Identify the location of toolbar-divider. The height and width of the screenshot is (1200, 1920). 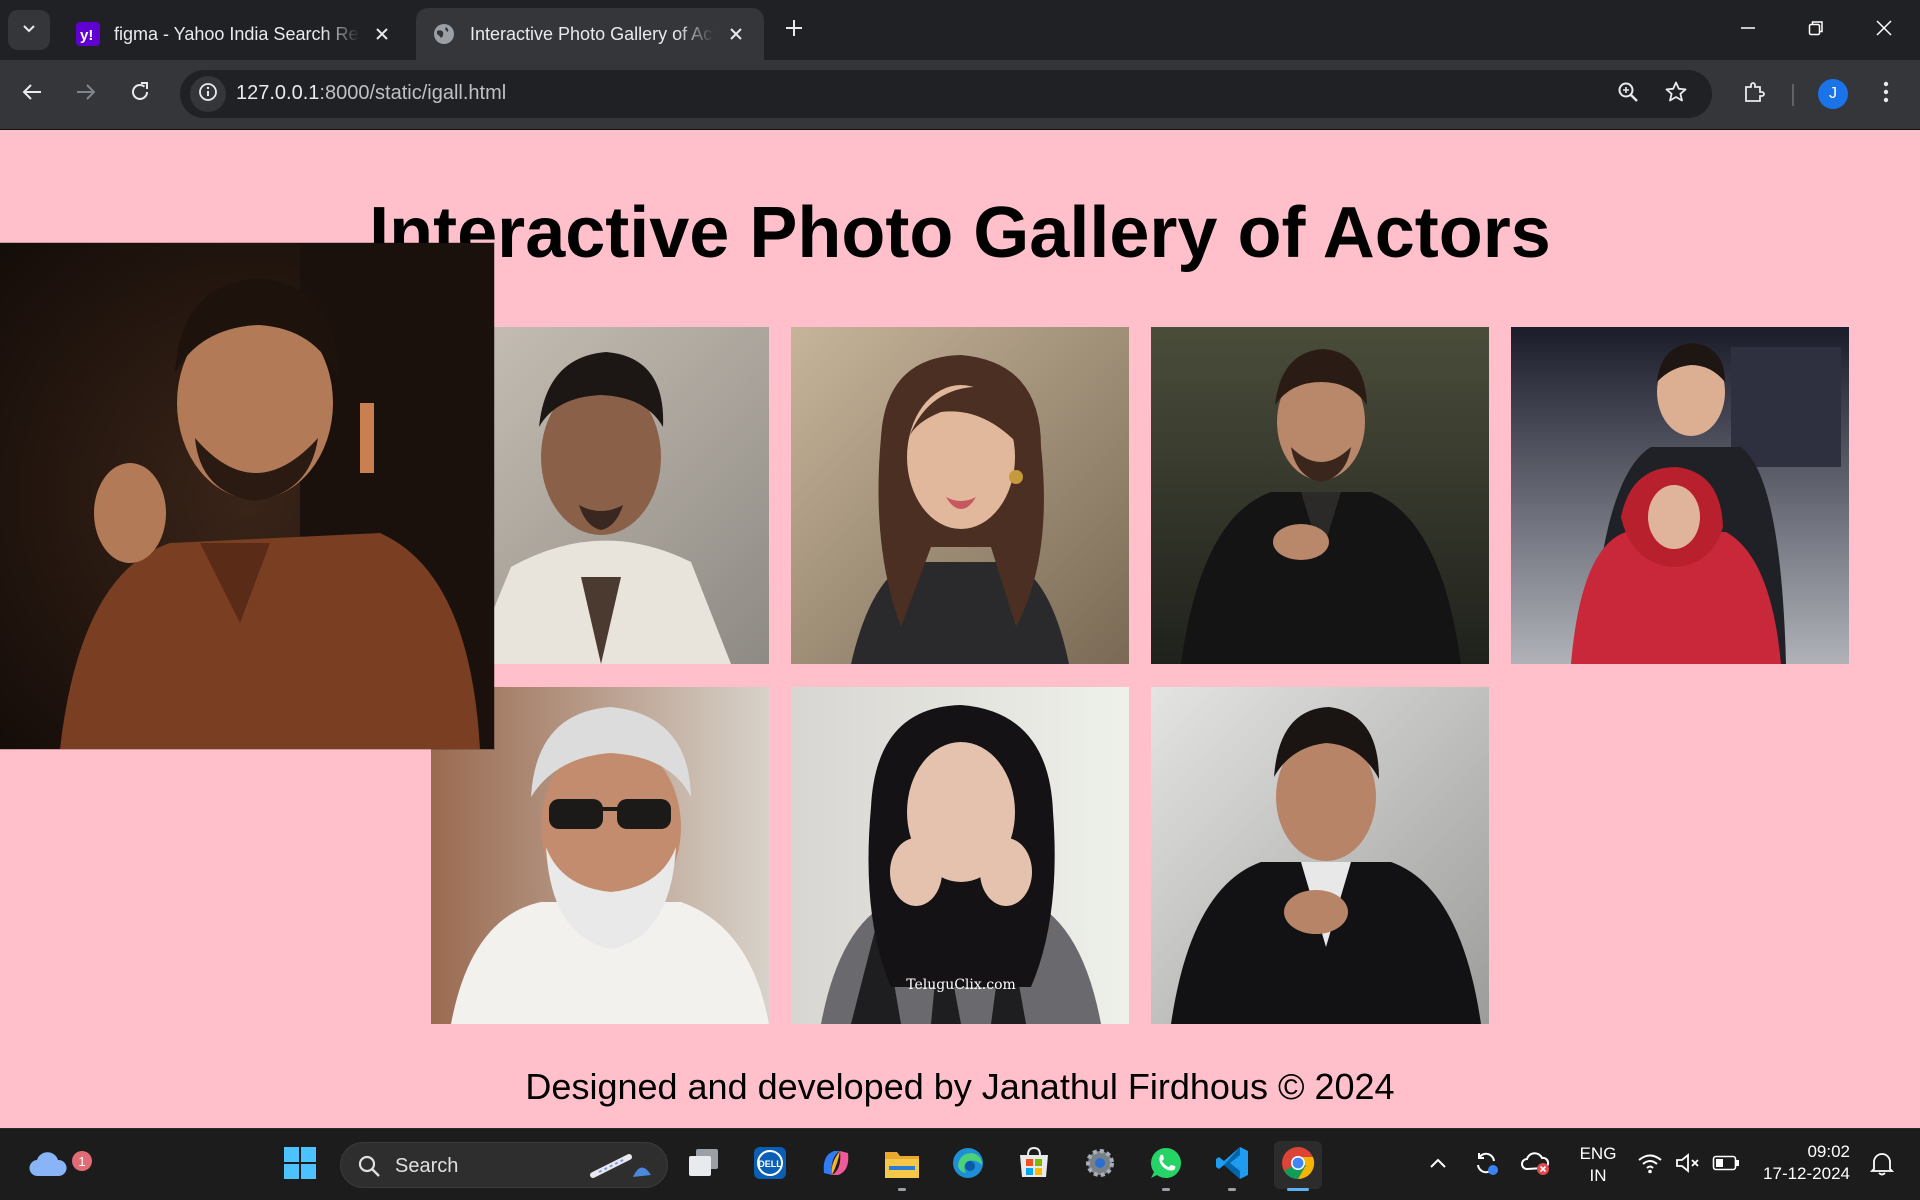
(1793, 95).